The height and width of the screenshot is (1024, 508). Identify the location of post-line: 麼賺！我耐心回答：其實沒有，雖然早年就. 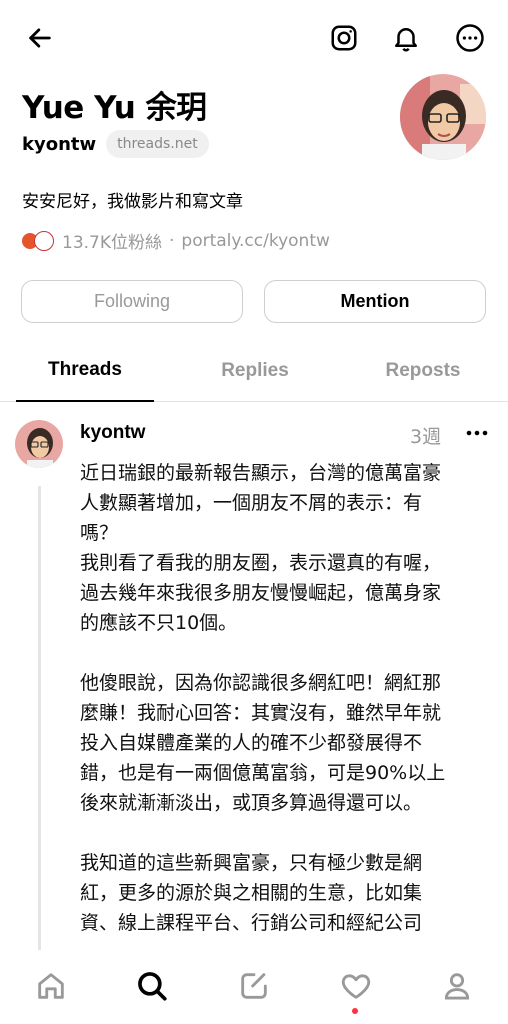
(261, 713).